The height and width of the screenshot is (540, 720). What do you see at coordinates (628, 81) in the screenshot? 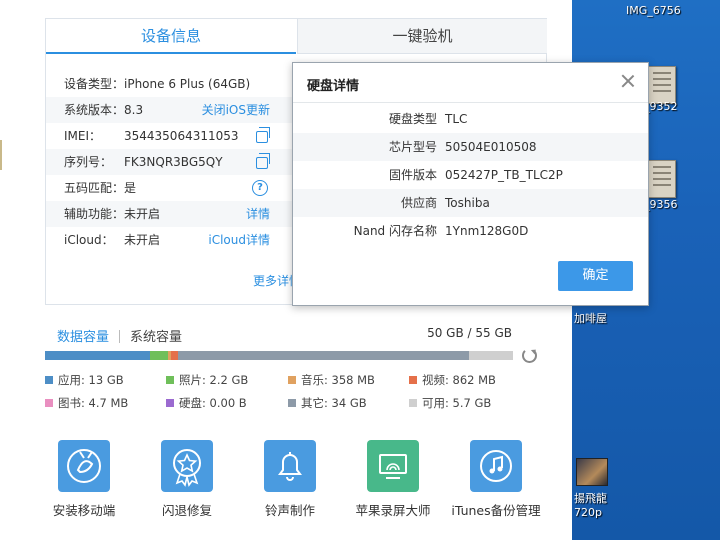
I see `close-icon` at bounding box center [628, 81].